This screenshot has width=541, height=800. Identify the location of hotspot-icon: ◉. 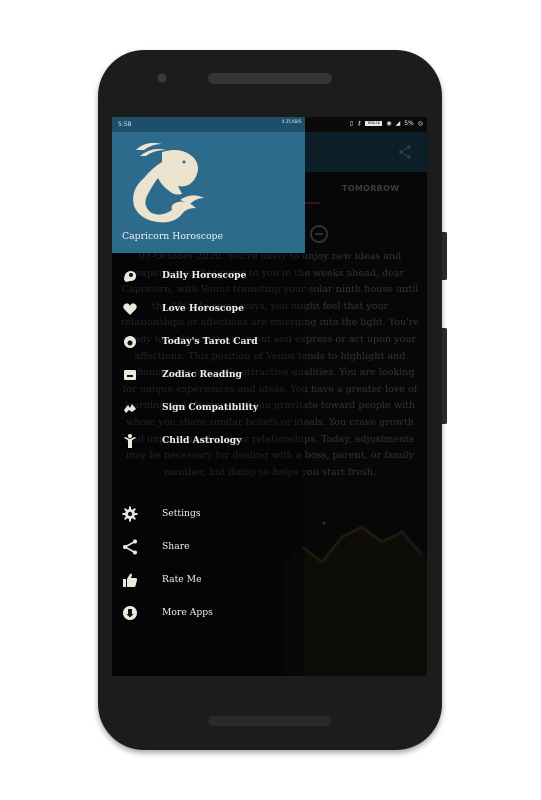
(389, 123).